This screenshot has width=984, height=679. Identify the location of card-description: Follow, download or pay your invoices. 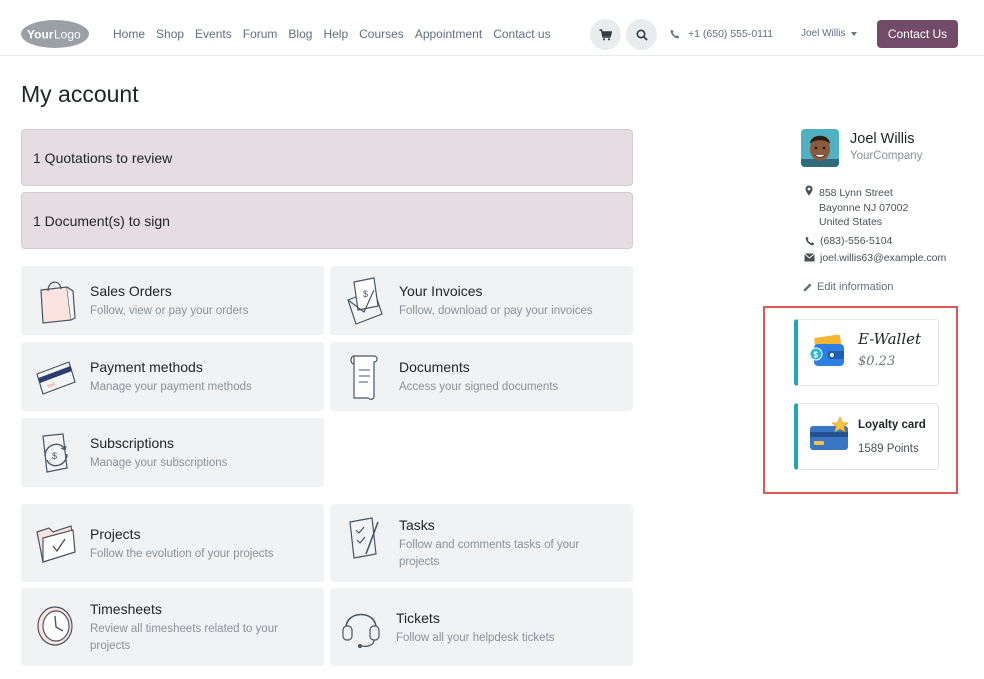
(496, 311).